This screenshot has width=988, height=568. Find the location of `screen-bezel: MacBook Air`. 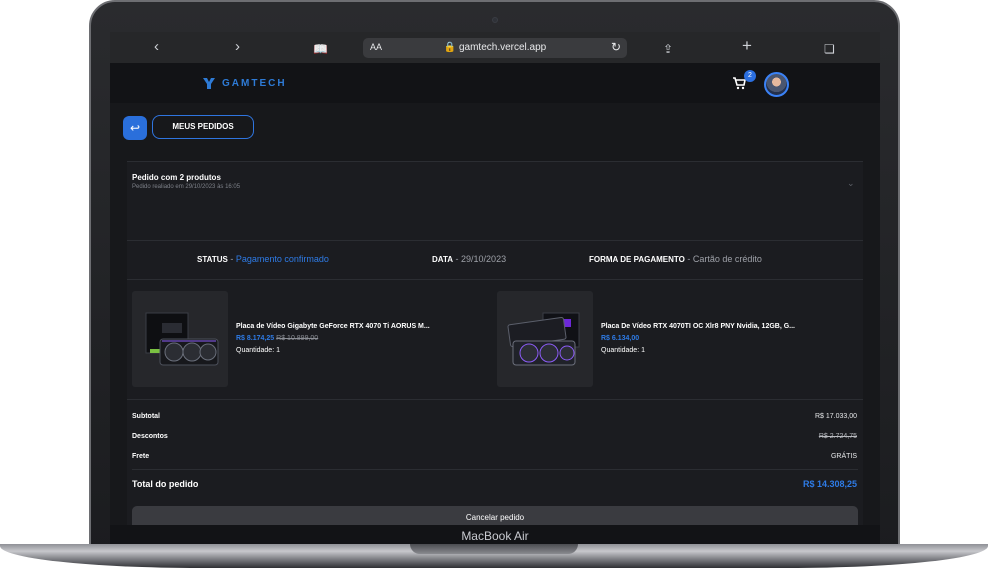

screen-bezel: MacBook Air is located at coordinates (495, 535).